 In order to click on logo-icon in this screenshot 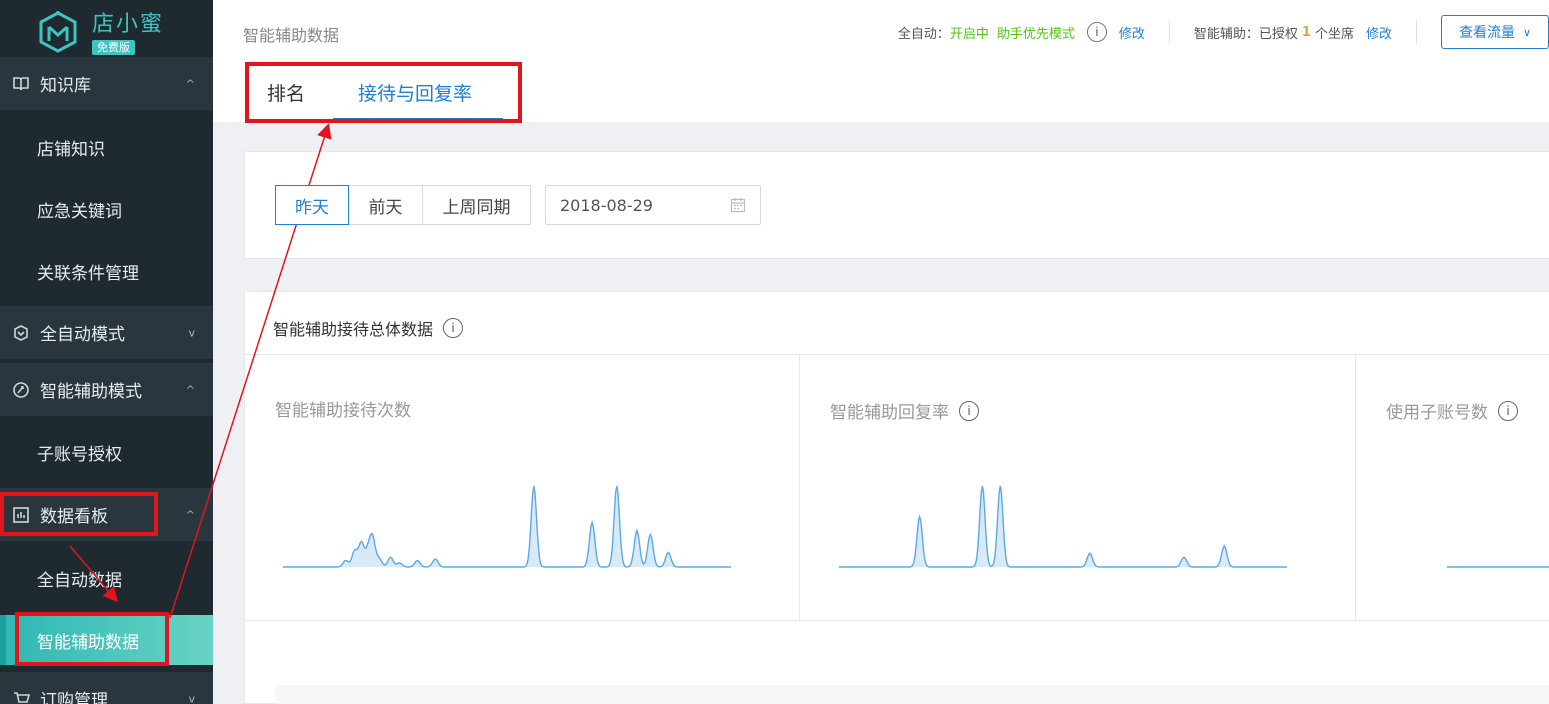, I will do `click(58, 32)`.